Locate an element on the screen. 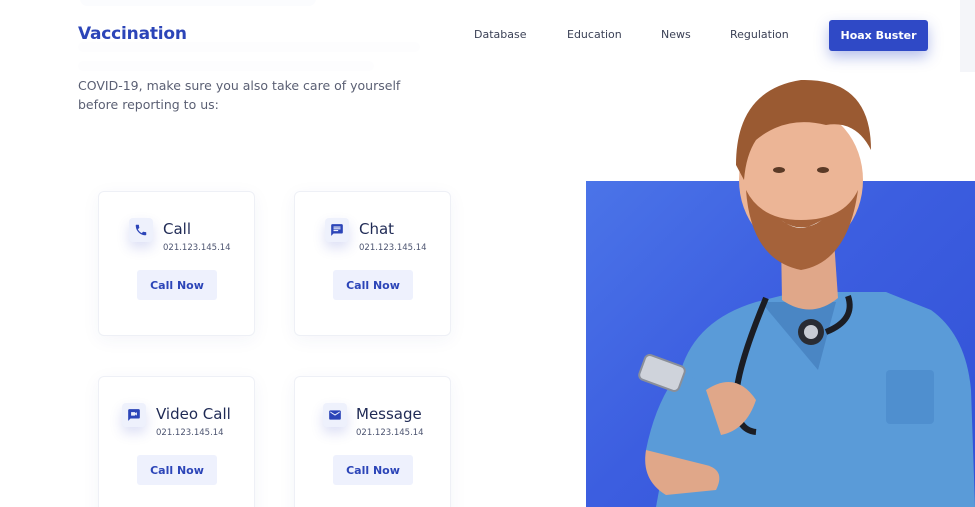  card-title: Chat is located at coordinates (377, 229).